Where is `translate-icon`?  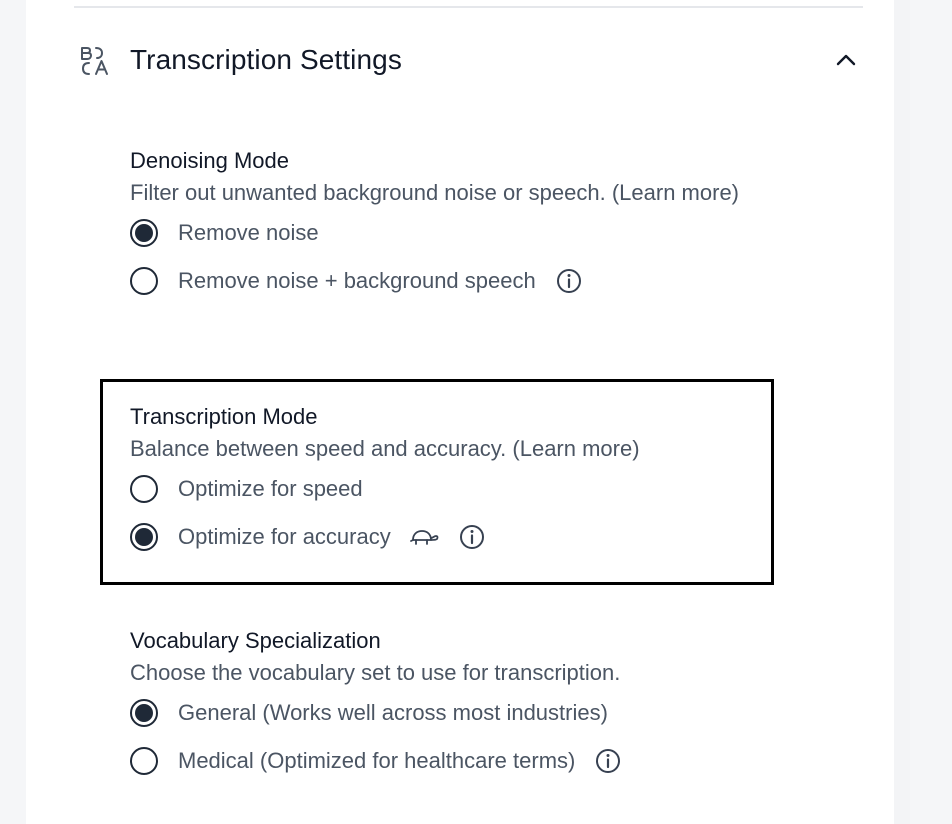 translate-icon is located at coordinates (94, 61).